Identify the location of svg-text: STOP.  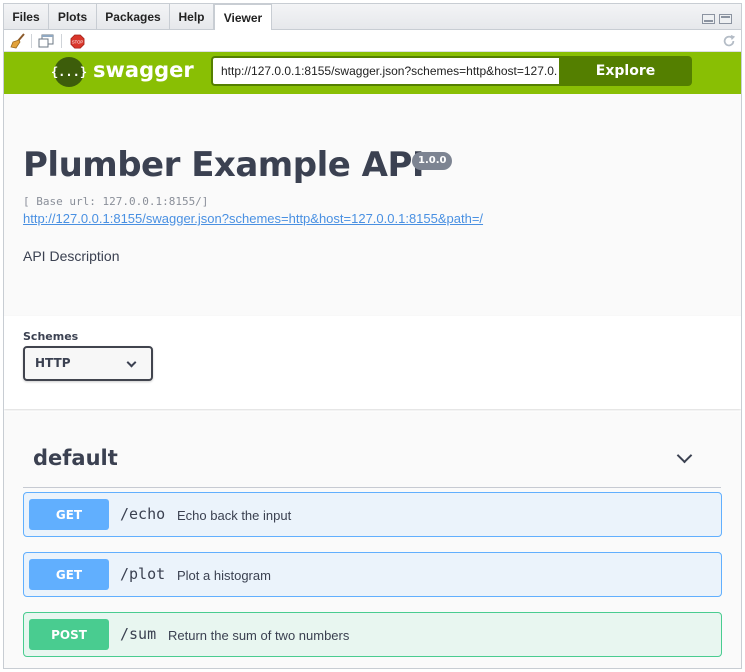
(77, 41).